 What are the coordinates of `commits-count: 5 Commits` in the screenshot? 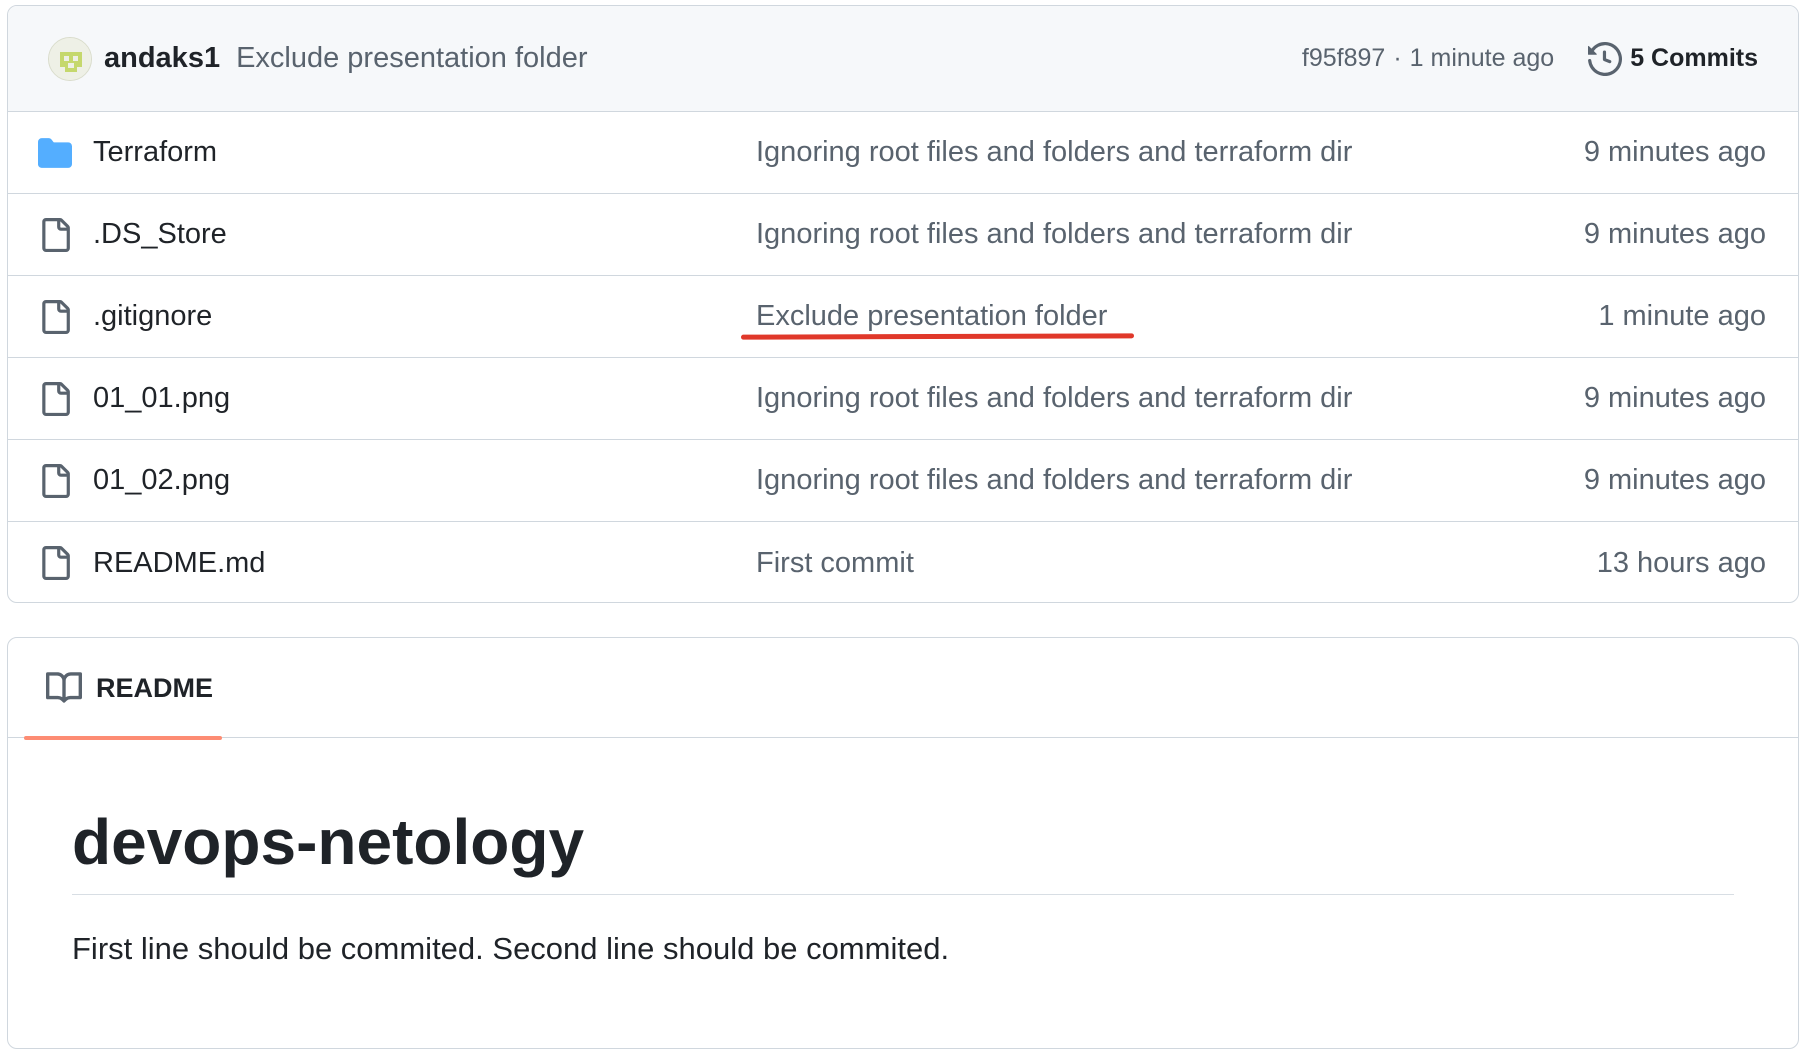 It's located at (1694, 58).